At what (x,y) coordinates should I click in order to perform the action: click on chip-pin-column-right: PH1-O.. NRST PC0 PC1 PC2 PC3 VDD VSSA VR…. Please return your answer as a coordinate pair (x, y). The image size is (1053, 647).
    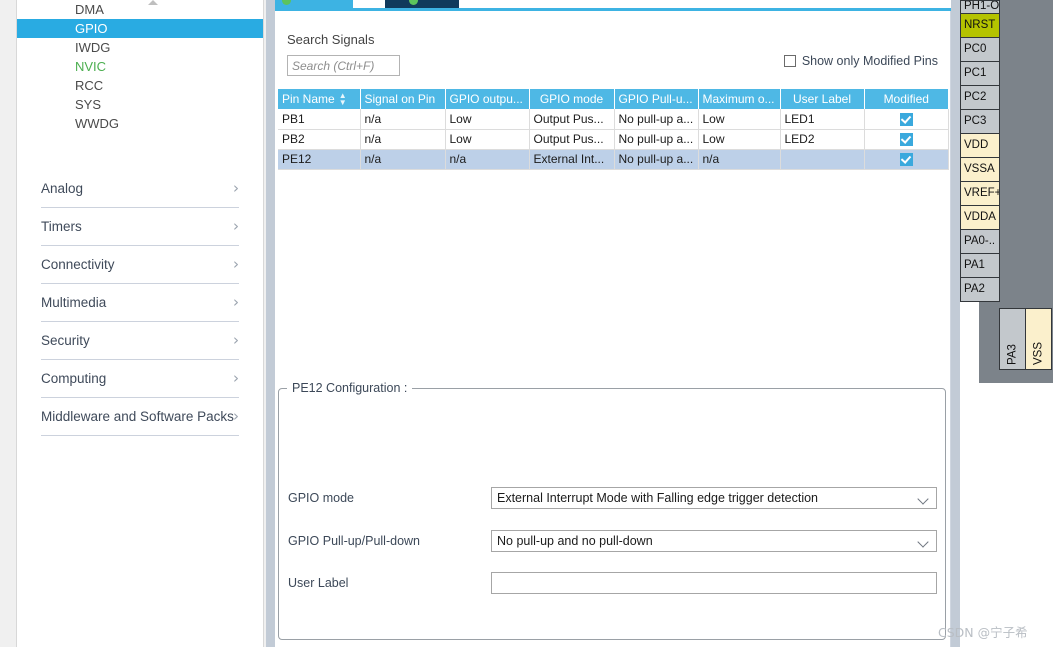
    Looking at the image, I should click on (980, 151).